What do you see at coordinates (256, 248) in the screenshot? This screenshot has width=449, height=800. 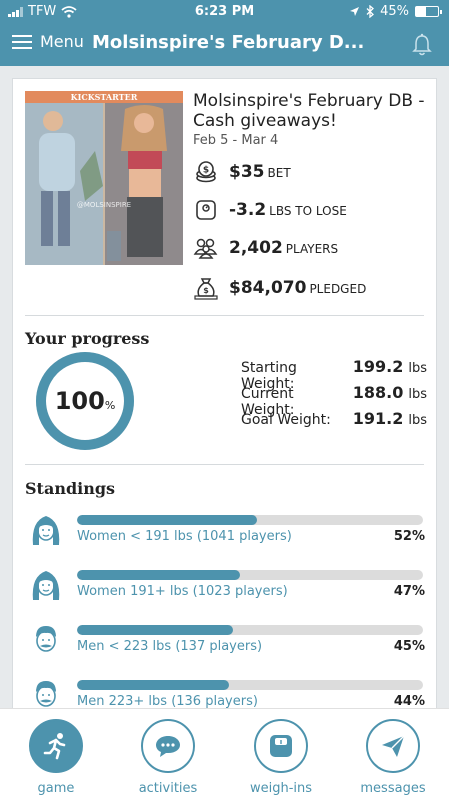 I see `players-value: 2,402` at bounding box center [256, 248].